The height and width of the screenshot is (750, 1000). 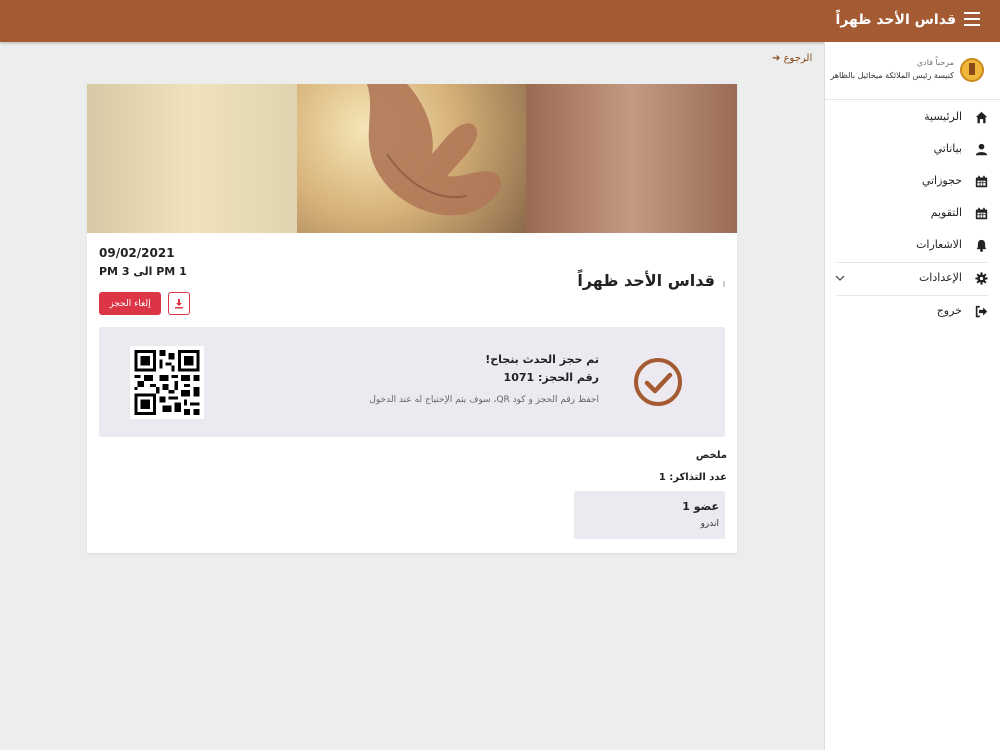 I want to click on arrow-right-icon: ➔, so click(x=776, y=58).